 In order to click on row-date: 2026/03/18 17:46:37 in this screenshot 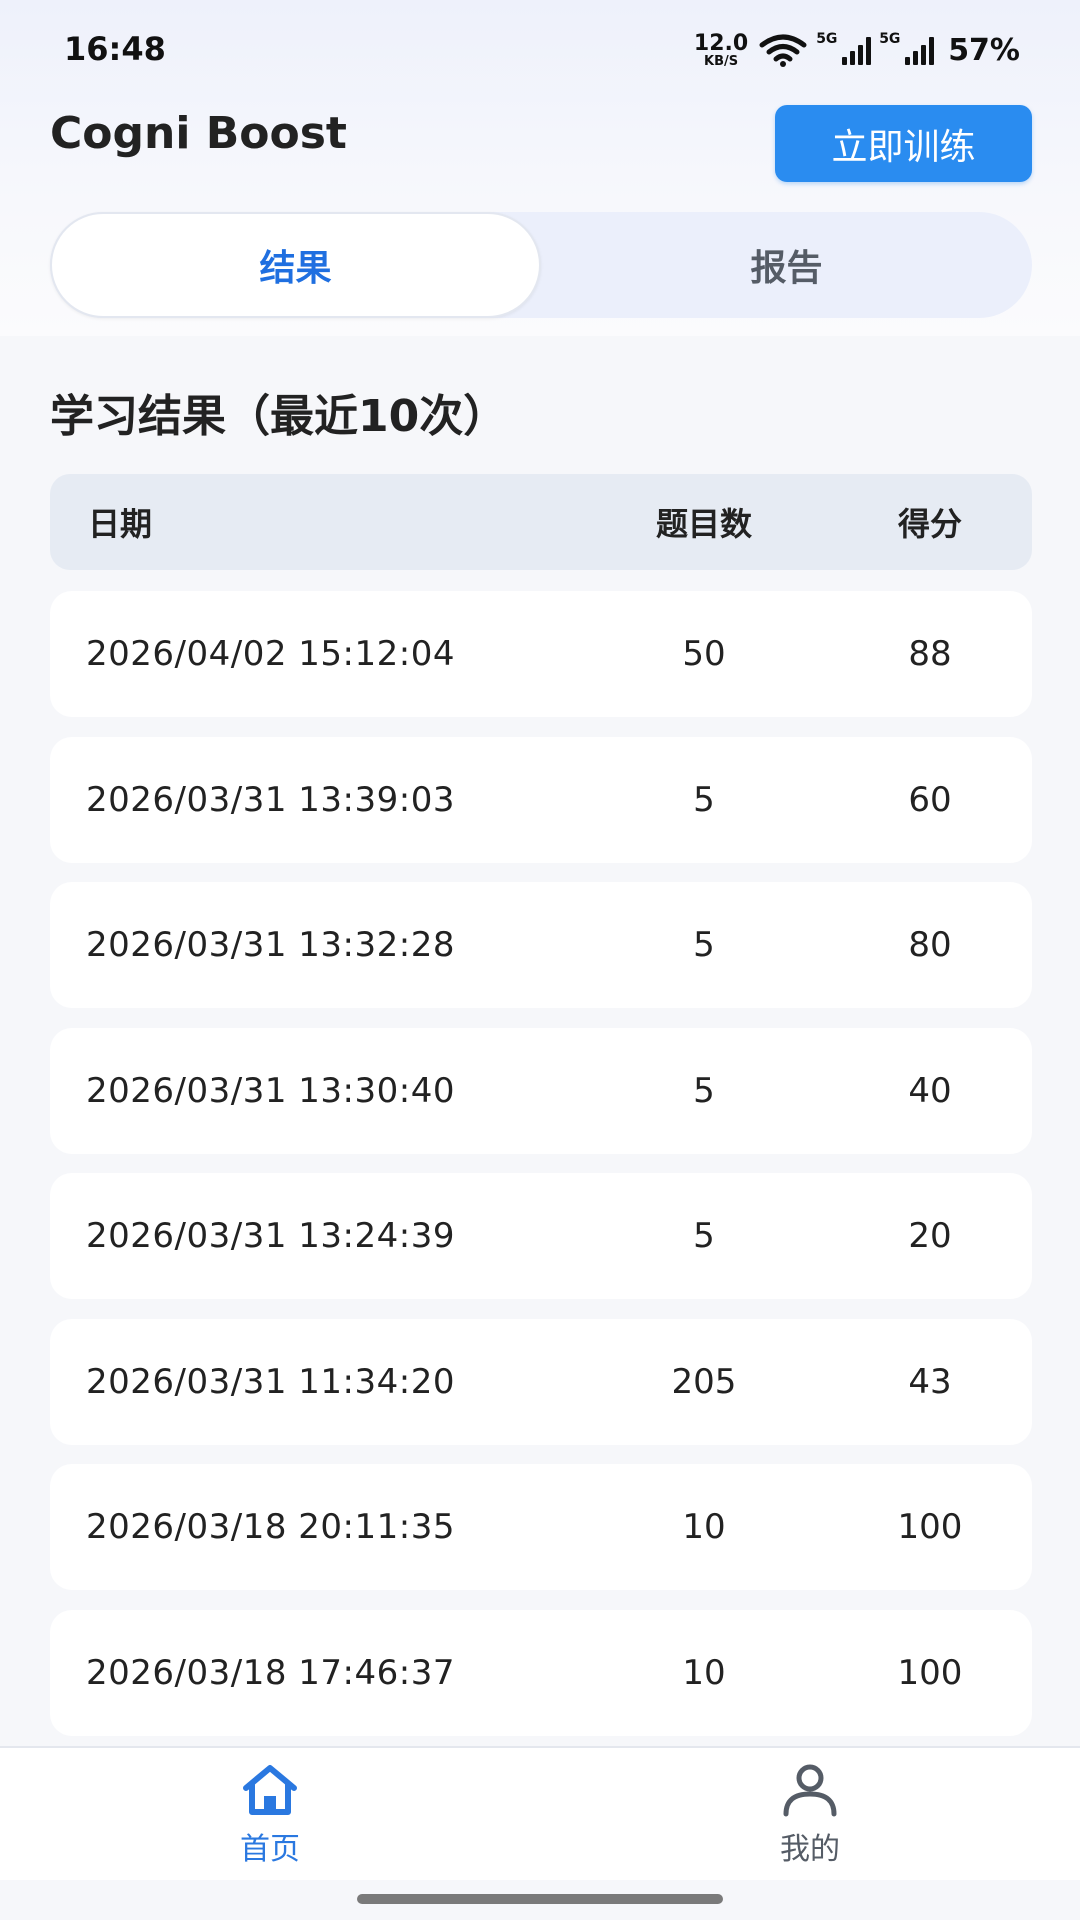, I will do `click(270, 1672)`.